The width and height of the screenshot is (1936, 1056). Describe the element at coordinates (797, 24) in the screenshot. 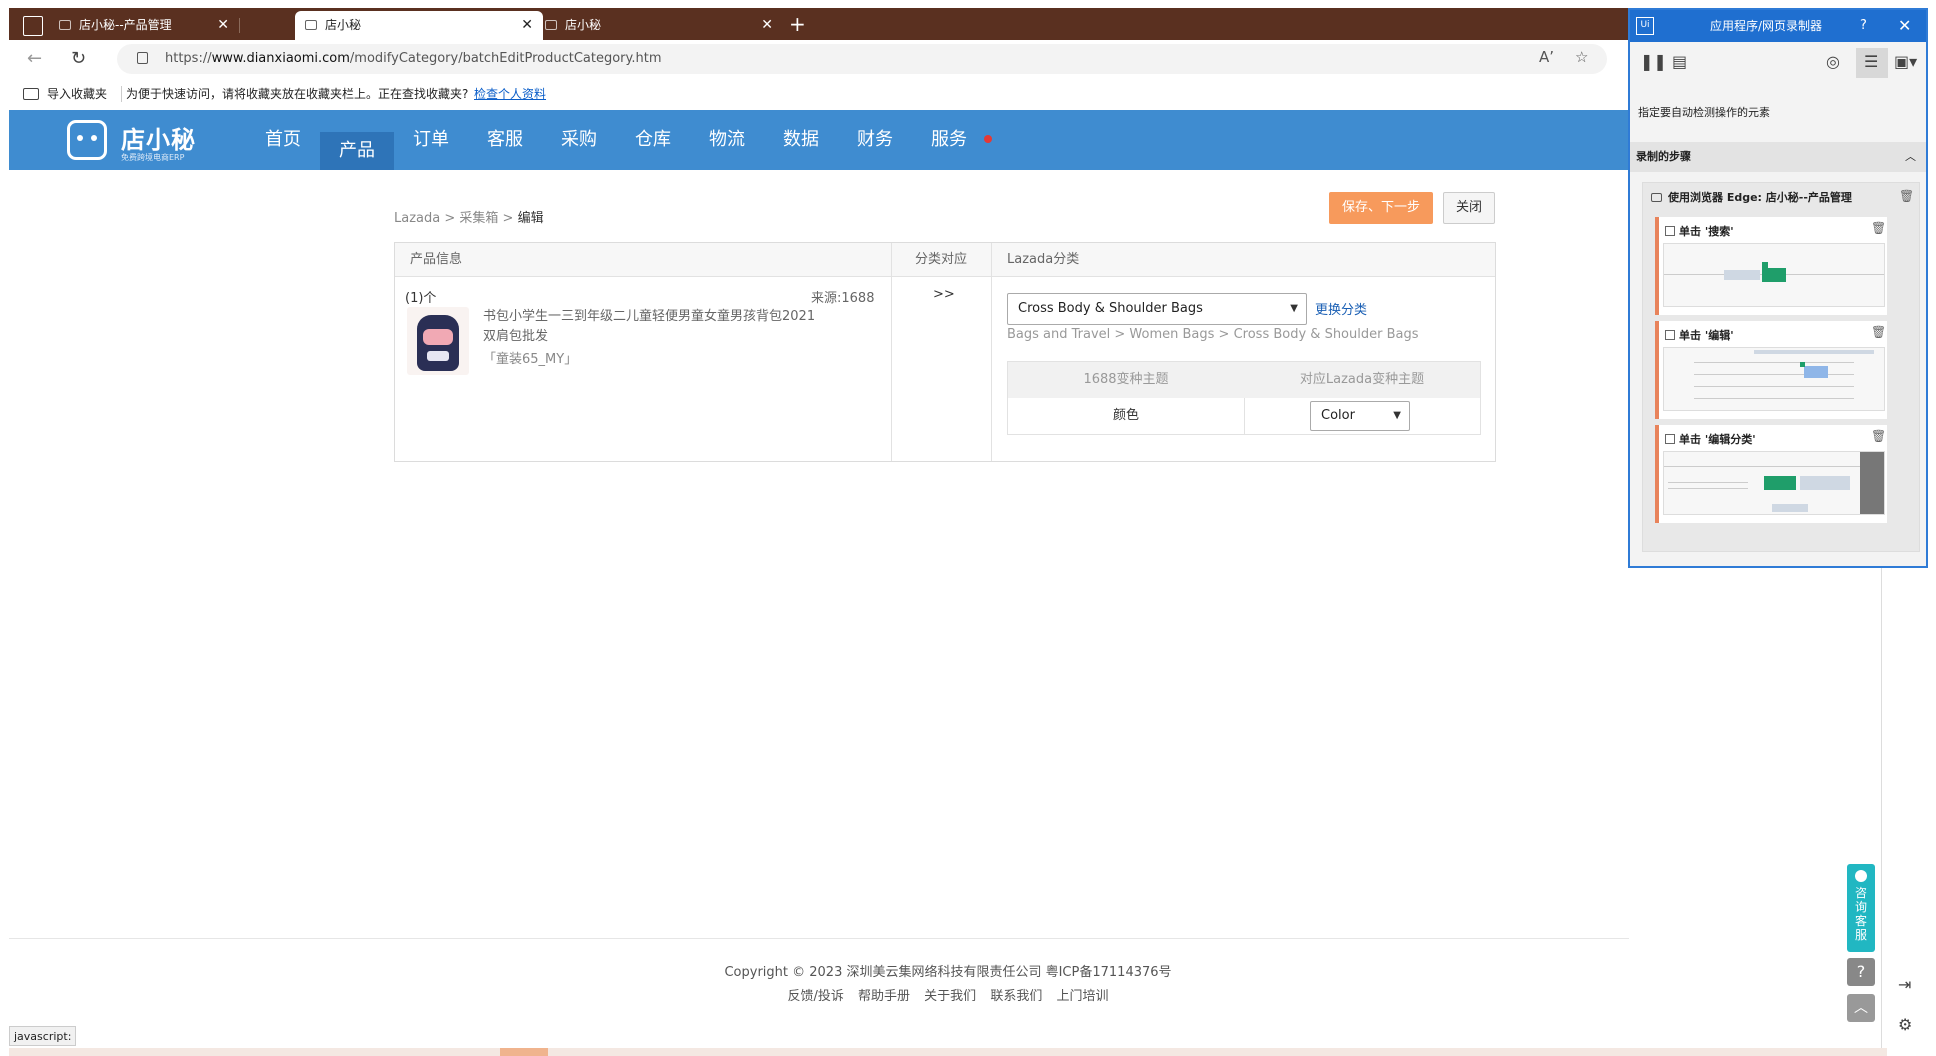

I see `new-tab-icon: +` at that location.